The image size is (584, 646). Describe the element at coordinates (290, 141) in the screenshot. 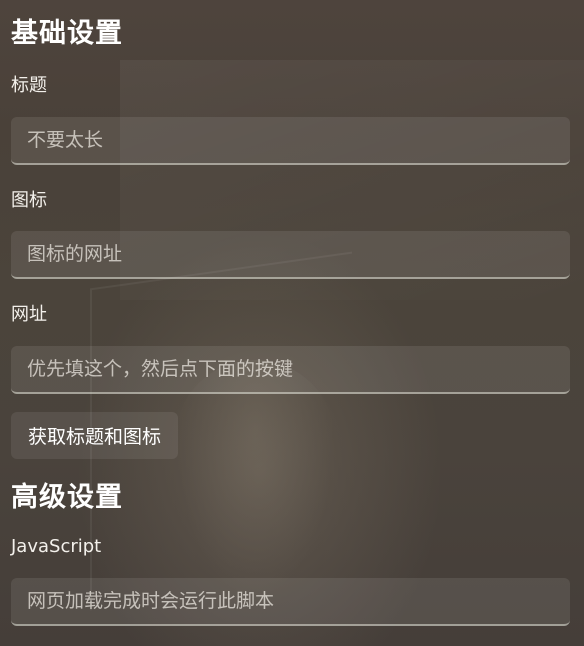

I see `title-input` at that location.